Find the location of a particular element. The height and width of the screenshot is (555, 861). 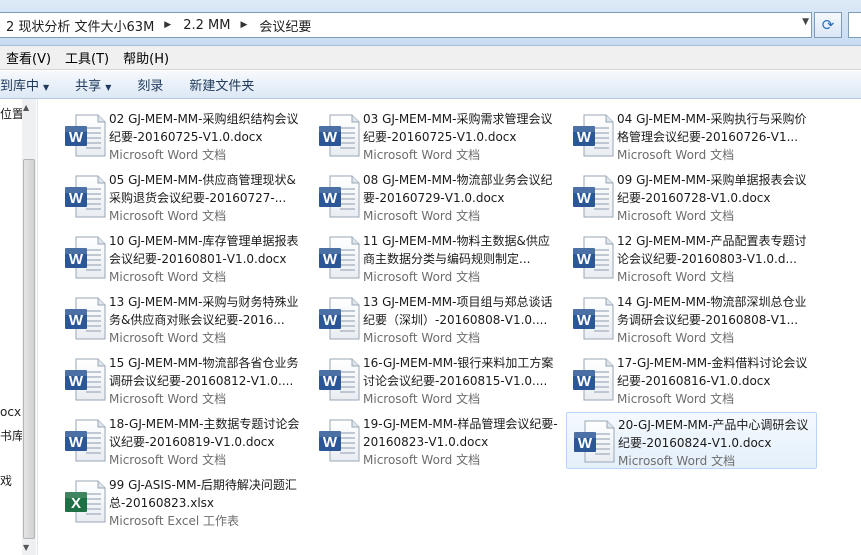

chevron-down-icon: ▼ is located at coordinates (108, 87).